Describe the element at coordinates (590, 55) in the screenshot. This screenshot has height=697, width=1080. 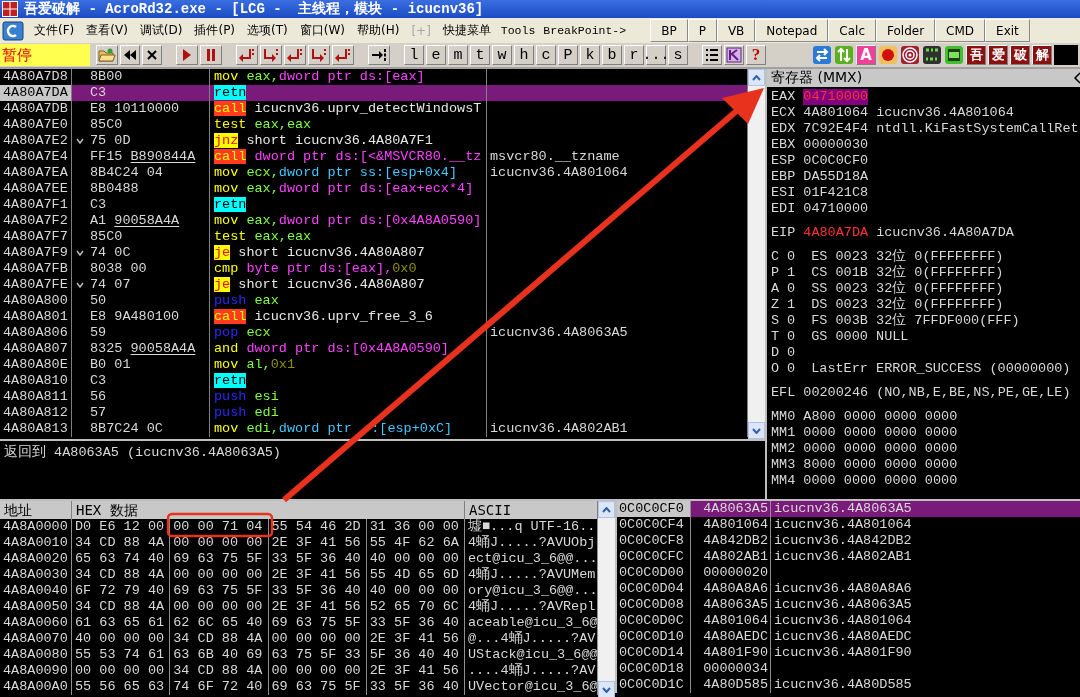
I see `window-letter-button: k` at that location.